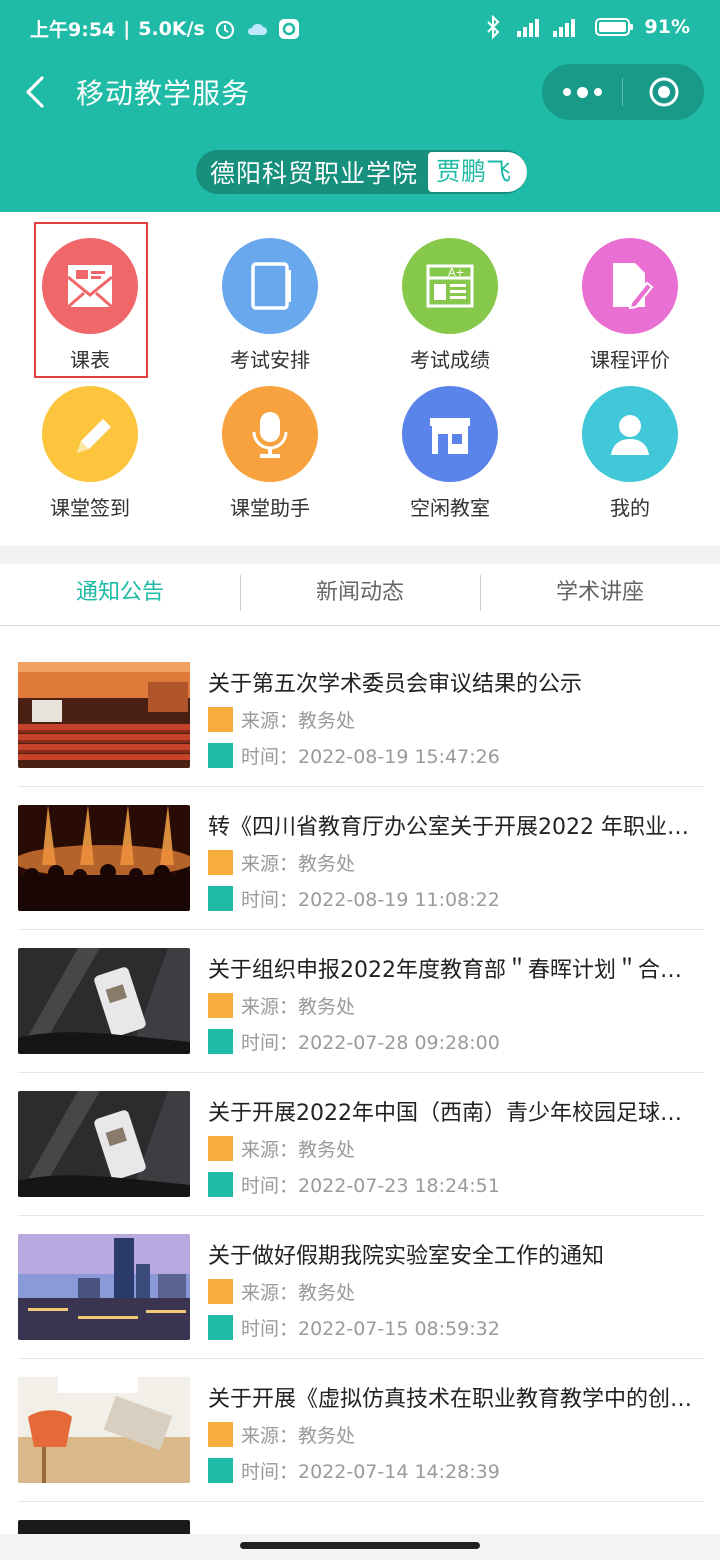  What do you see at coordinates (493, 27) in the screenshot?
I see `bluetooth-icon` at bounding box center [493, 27].